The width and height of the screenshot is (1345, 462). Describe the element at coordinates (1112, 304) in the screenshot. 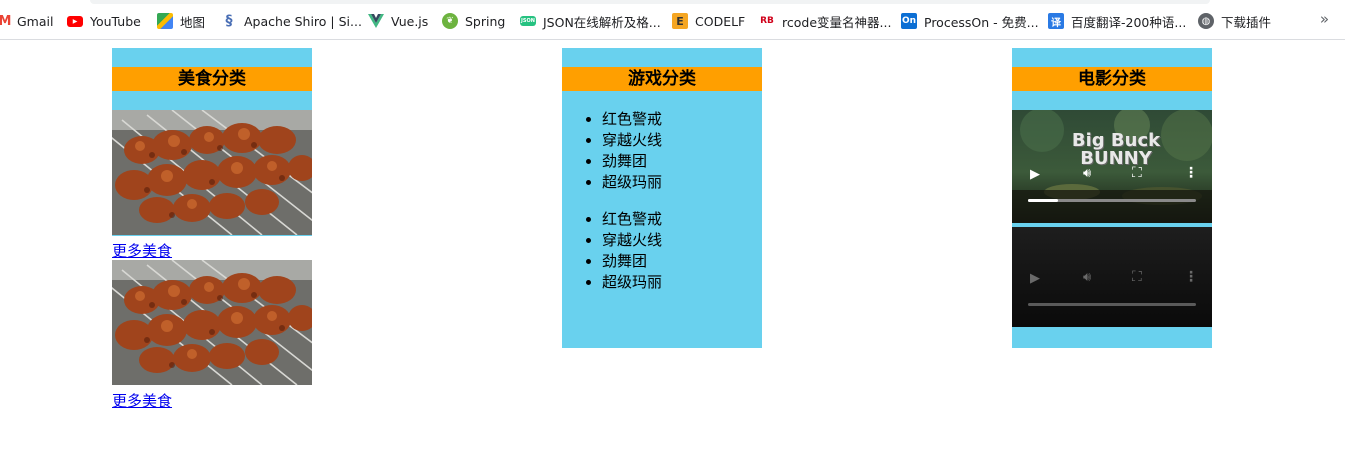

I see `video-progress-track` at that location.